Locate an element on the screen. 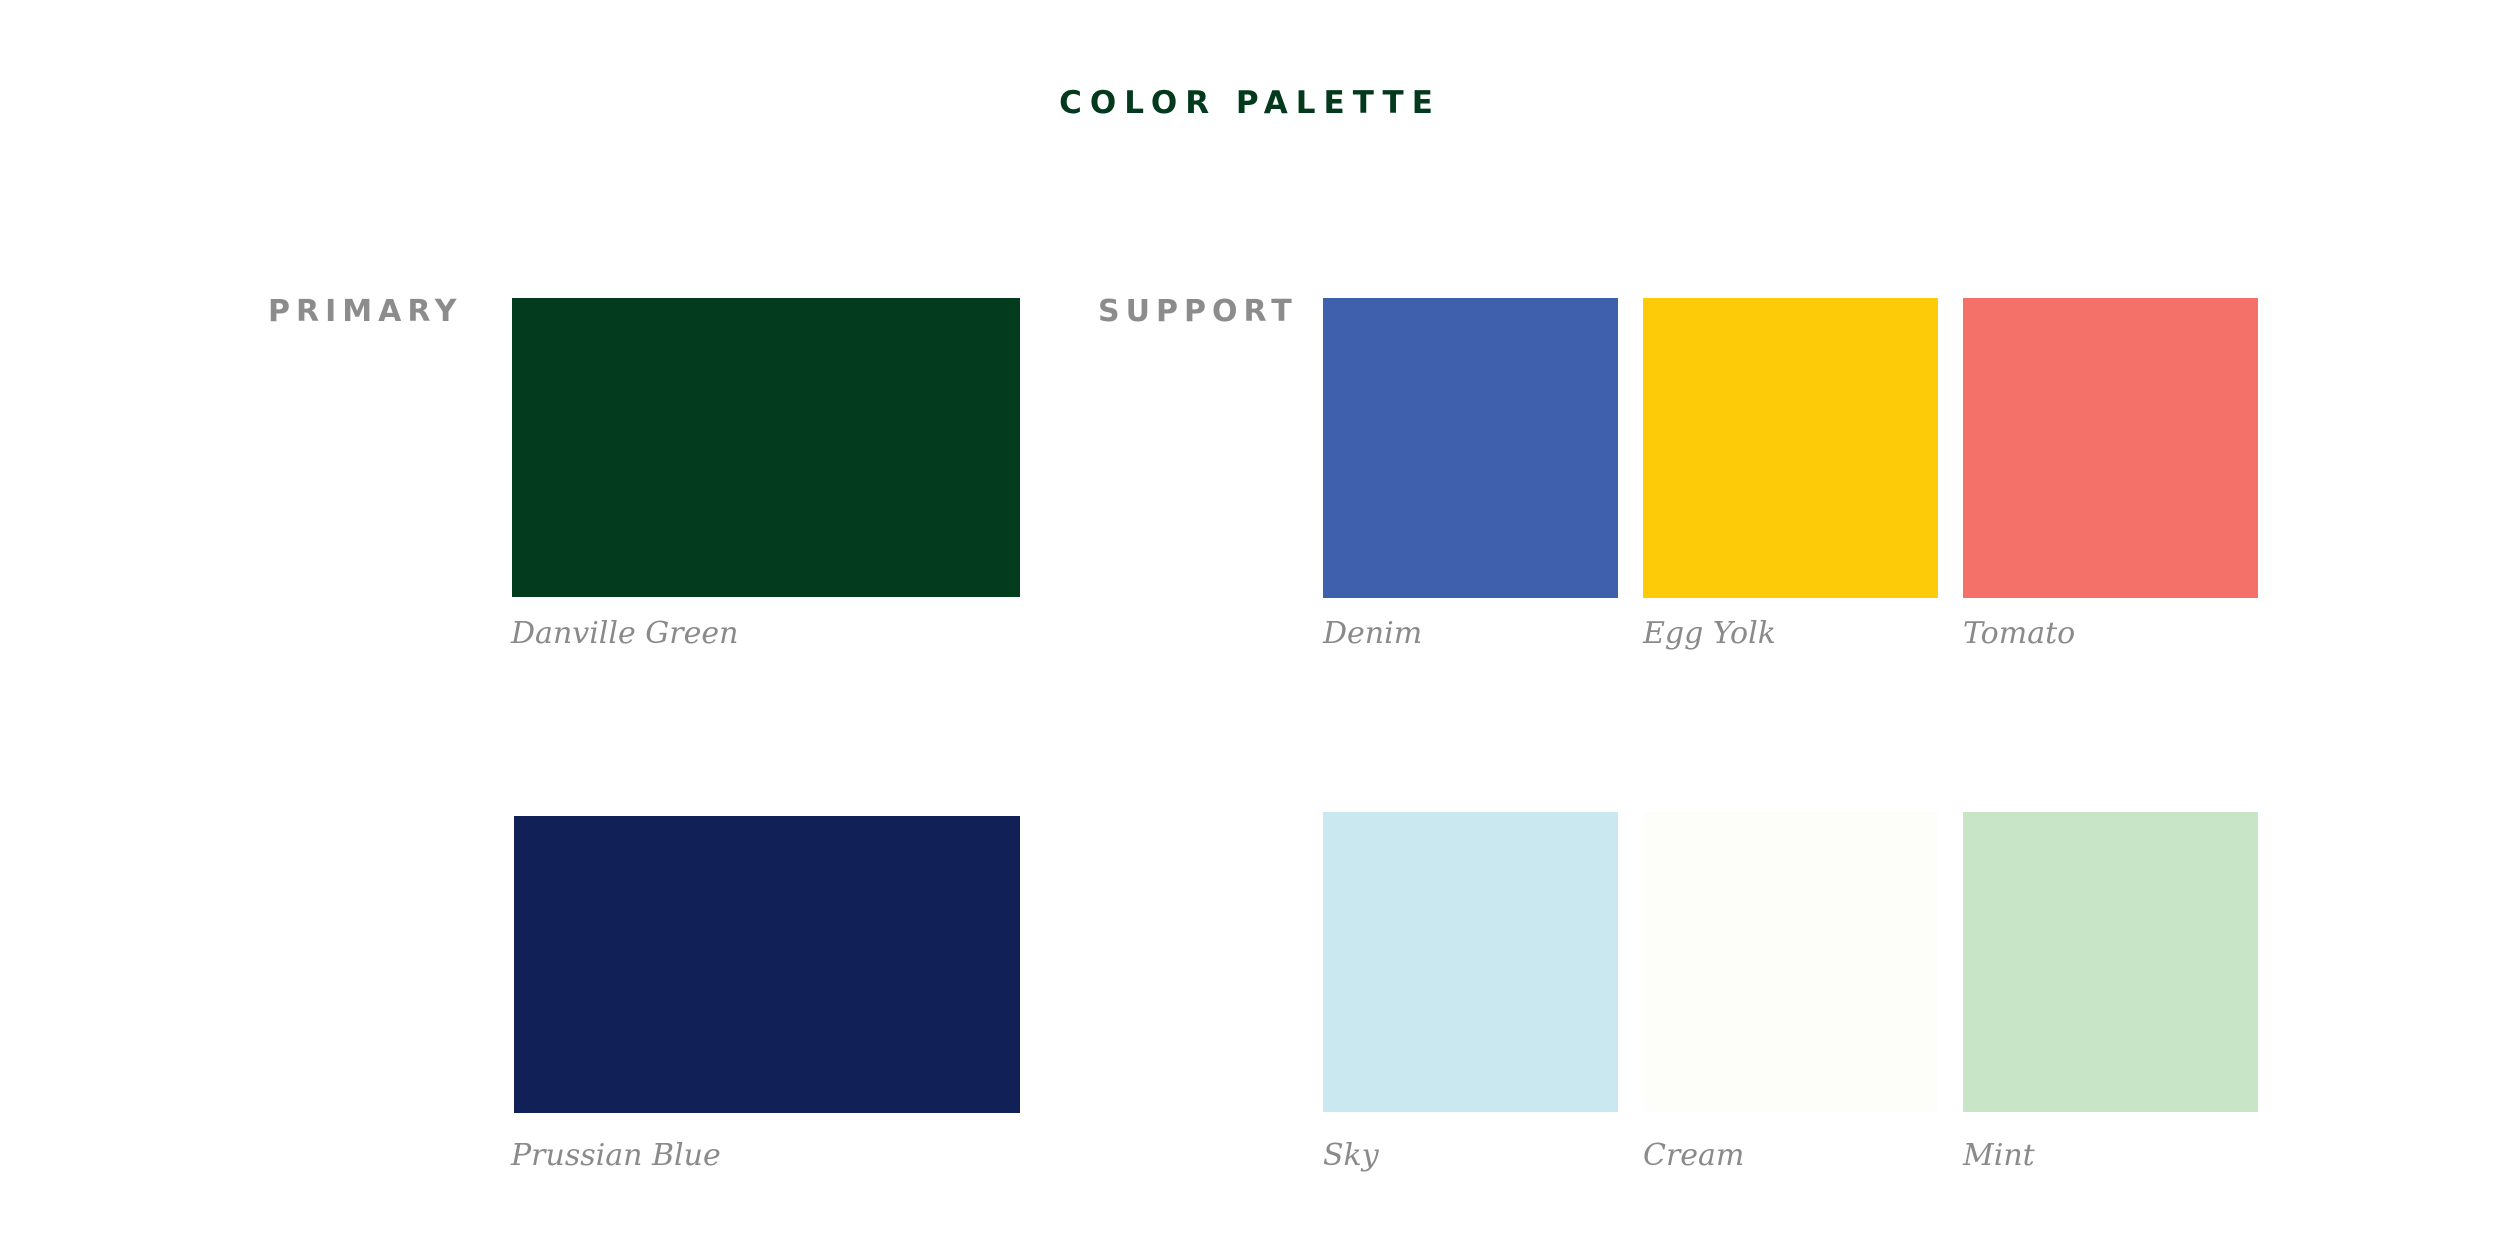 This screenshot has width=2500, height=1250. swatch-egg-yolk is located at coordinates (1790, 448).